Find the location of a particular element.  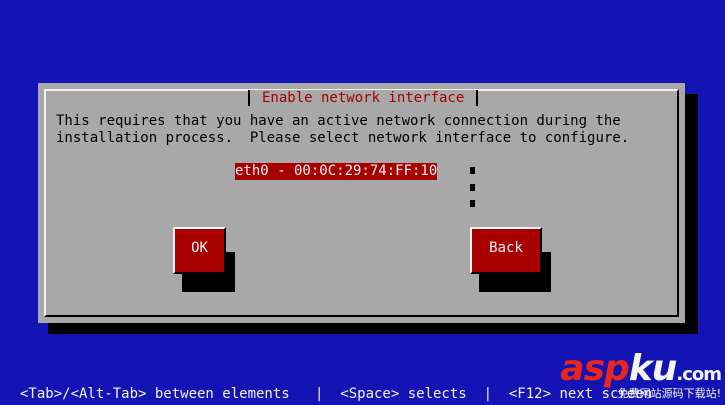

back-button: Back is located at coordinates (506, 250).